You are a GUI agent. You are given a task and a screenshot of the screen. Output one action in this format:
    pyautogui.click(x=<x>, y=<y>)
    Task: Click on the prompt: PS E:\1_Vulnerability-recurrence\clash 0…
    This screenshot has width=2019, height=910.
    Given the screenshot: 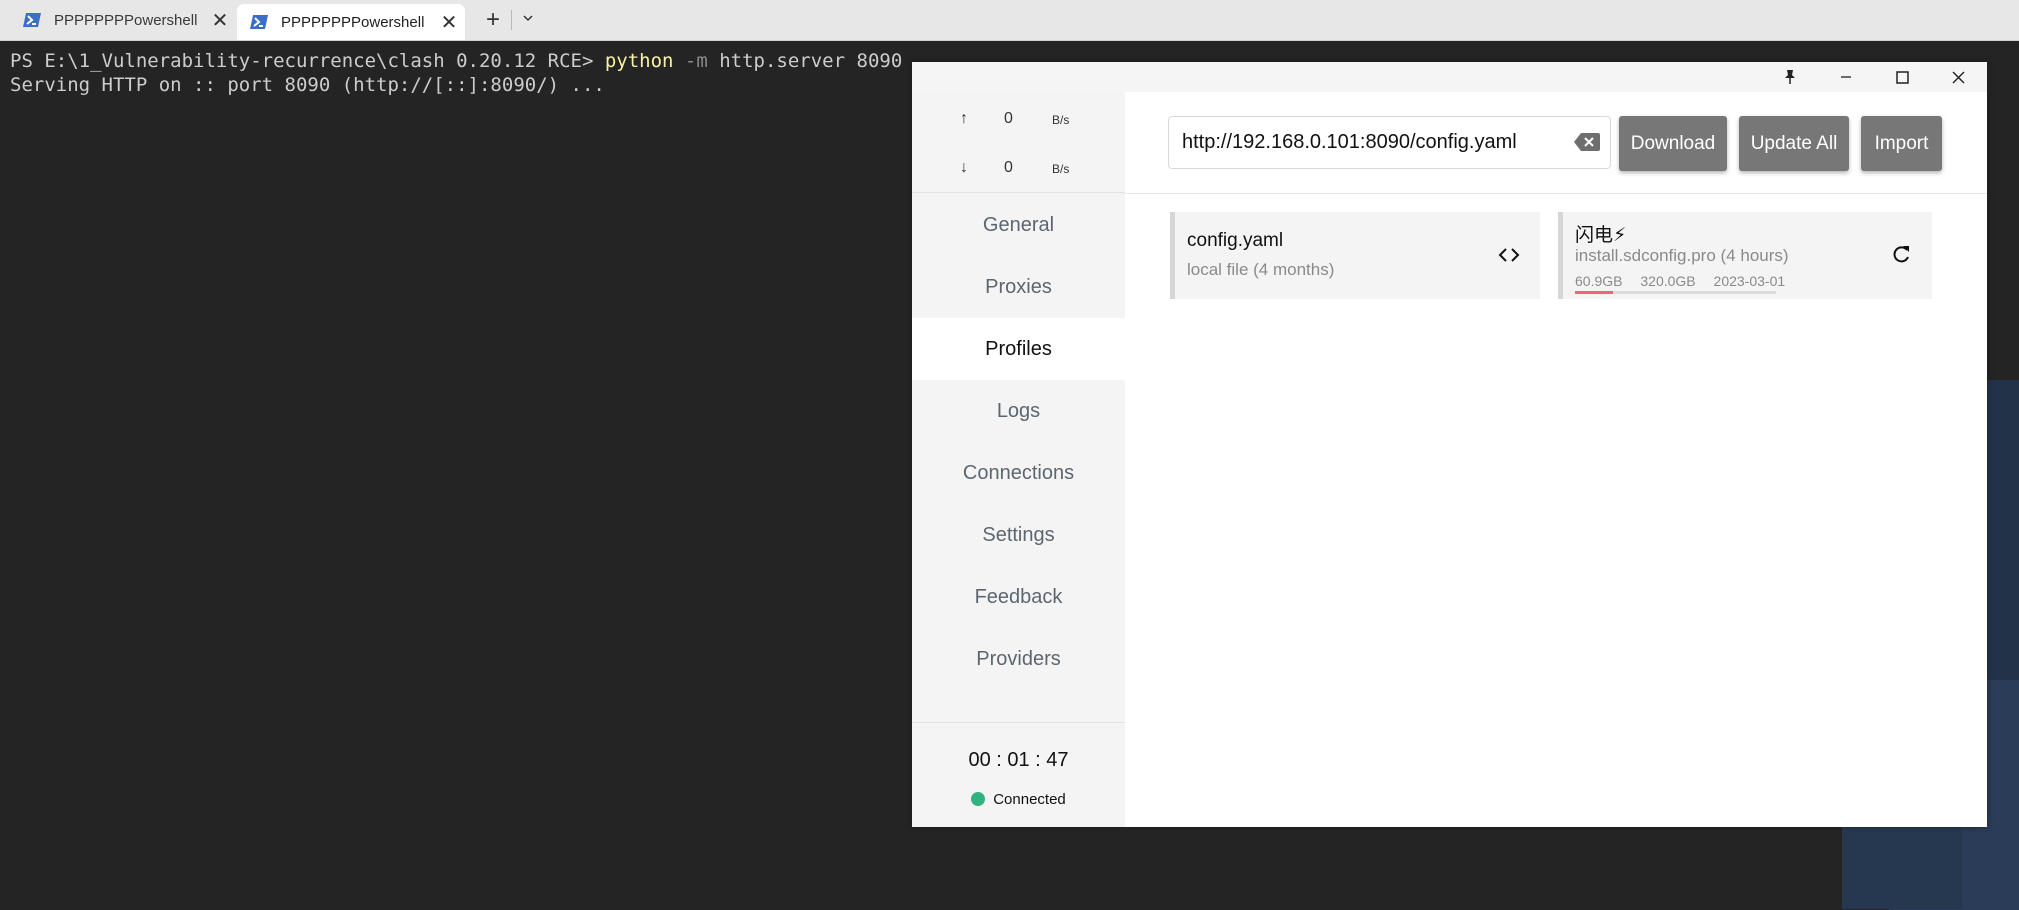 What is the action you would take?
    pyautogui.click(x=307, y=61)
    